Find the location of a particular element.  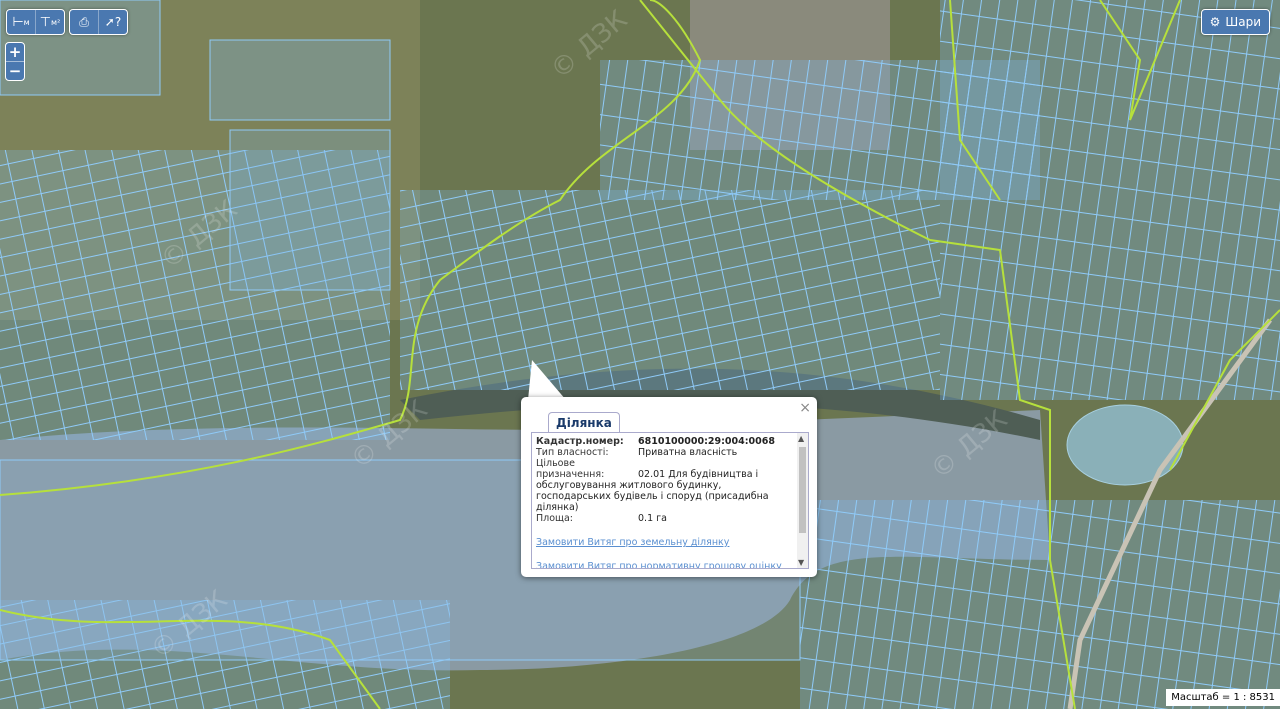

parcel-large-center is located at coordinates (310, 210).